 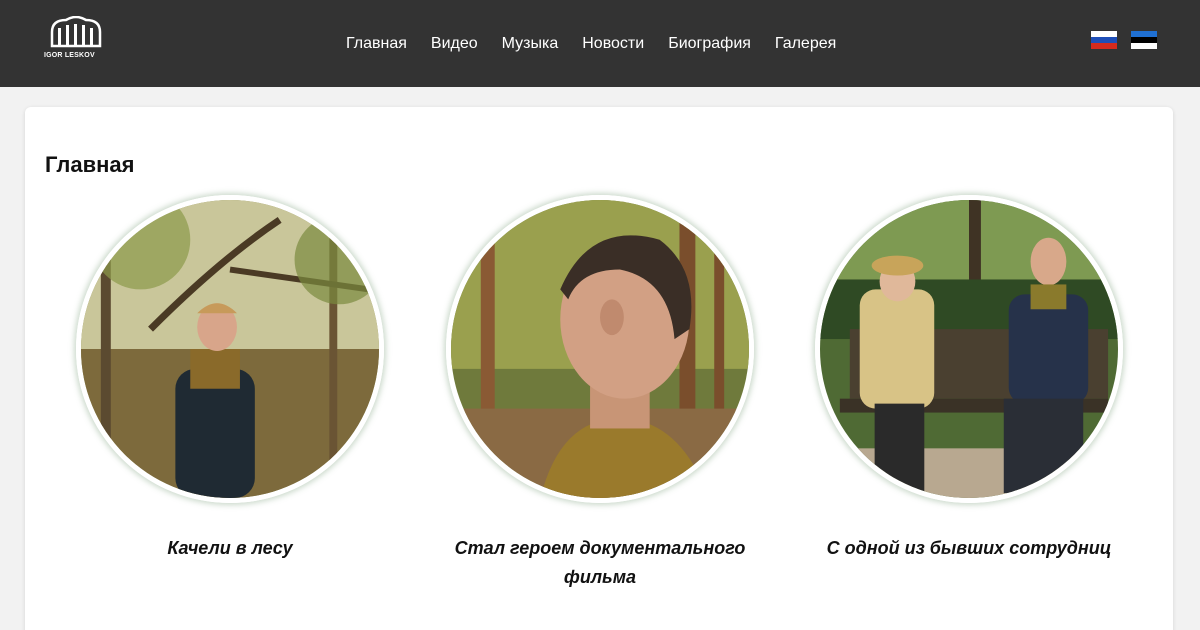 What do you see at coordinates (805, 44) in the screenshot?
I see `nav-item-gallery: Галерея` at bounding box center [805, 44].